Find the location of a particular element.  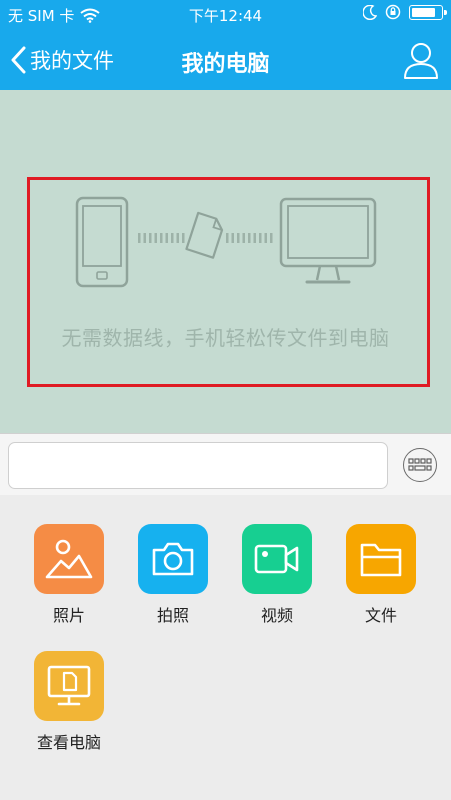

page-title: 我的电脑 is located at coordinates (225, 64).